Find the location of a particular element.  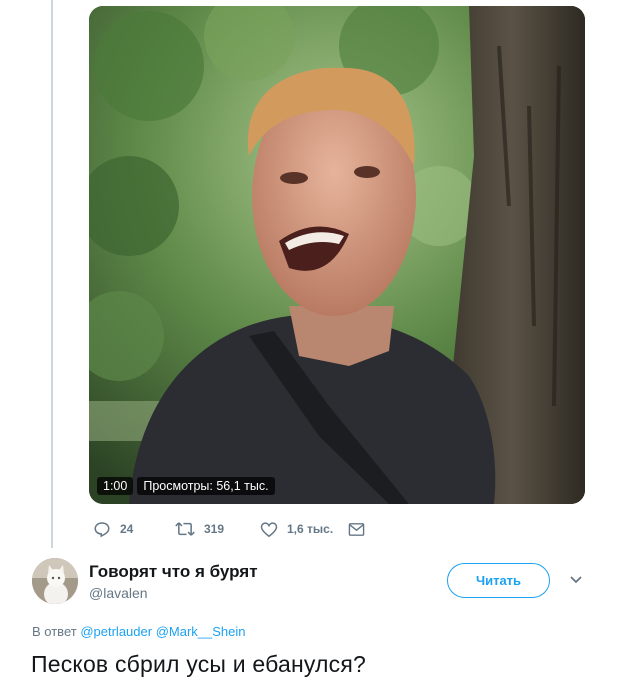

mention-link-1: @petrlauder is located at coordinates (116, 631).